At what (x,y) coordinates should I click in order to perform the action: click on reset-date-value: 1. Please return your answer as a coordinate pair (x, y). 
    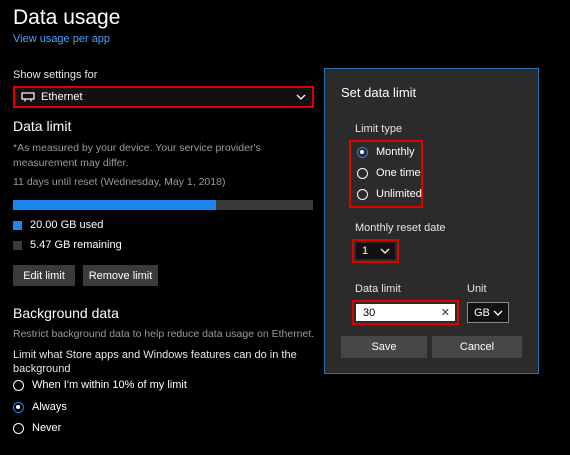
    Looking at the image, I should click on (365, 251).